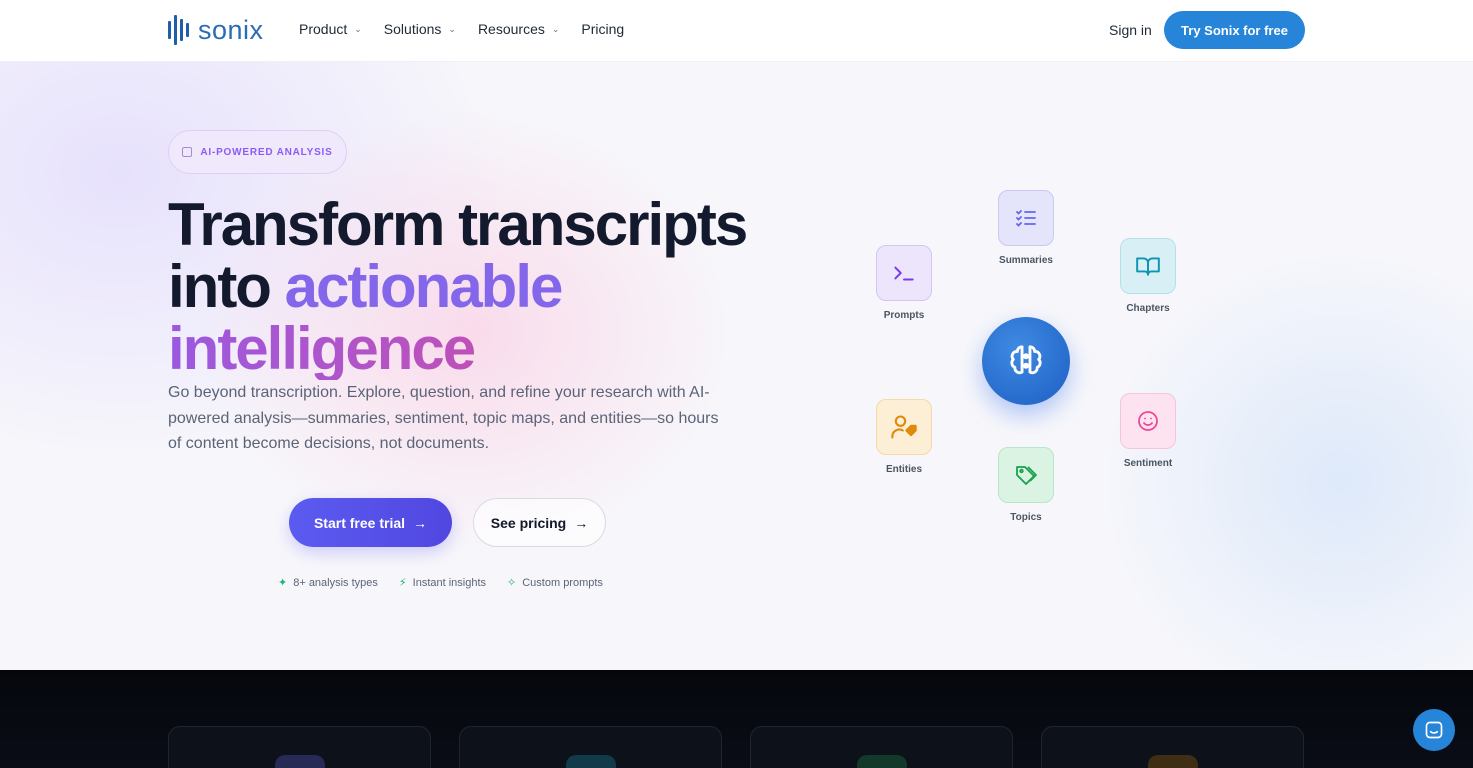 The height and width of the screenshot is (768, 1473). Describe the element at coordinates (178, 30) in the screenshot. I see `logo-bars-icon` at that location.